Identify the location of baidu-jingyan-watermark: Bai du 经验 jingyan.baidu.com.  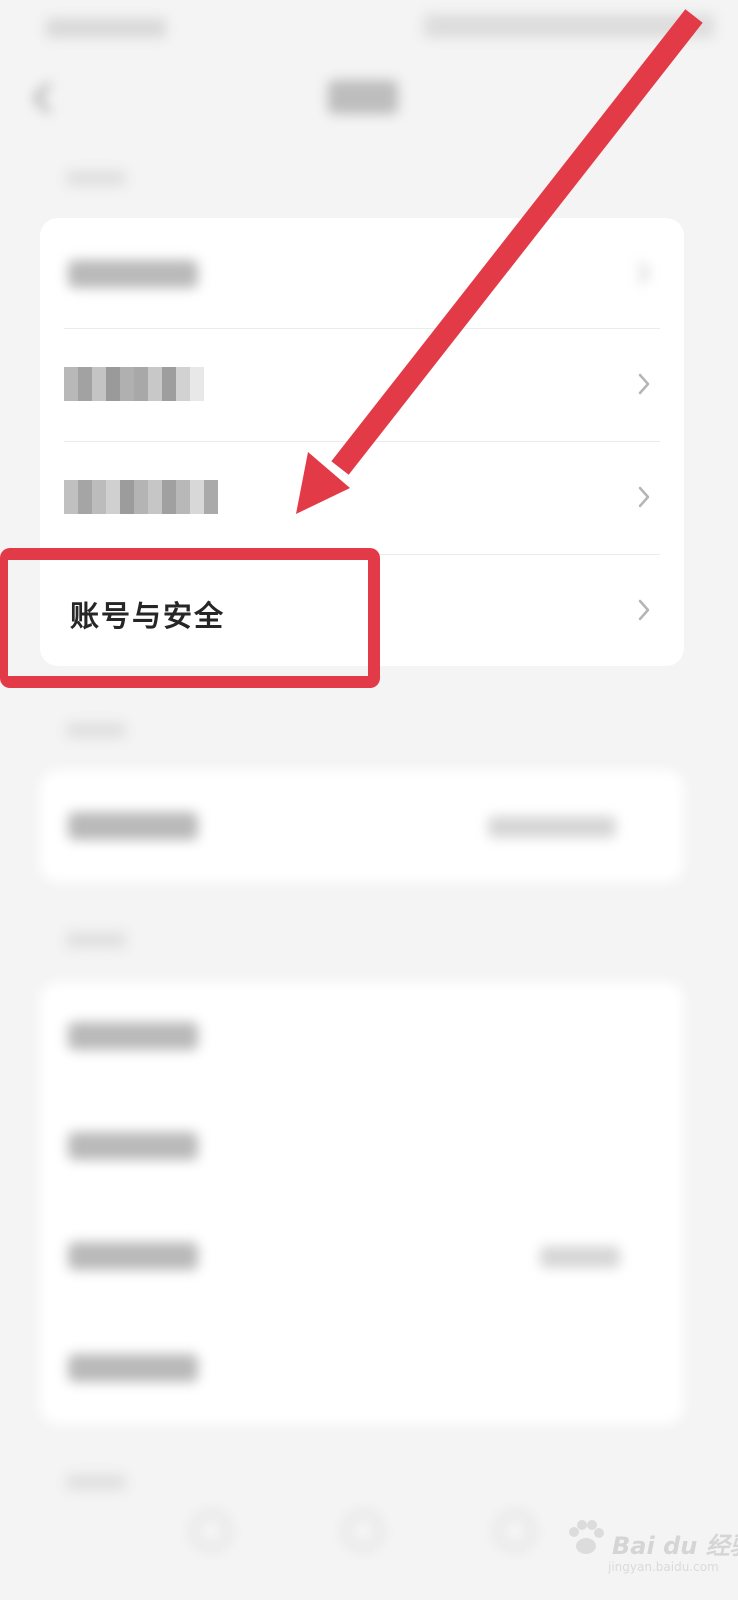
(651, 1546).